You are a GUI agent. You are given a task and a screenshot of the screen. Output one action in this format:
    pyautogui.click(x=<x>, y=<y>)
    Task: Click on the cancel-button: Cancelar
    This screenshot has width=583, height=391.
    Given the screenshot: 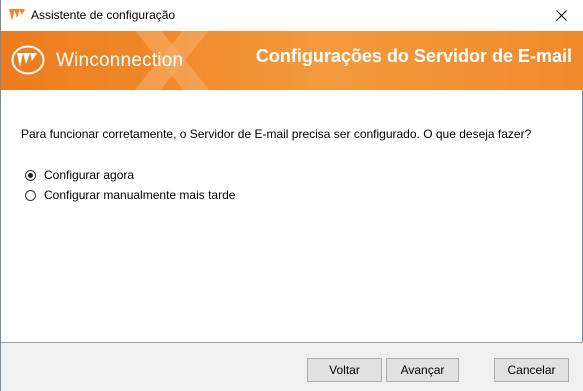 What is the action you would take?
    pyautogui.click(x=531, y=370)
    